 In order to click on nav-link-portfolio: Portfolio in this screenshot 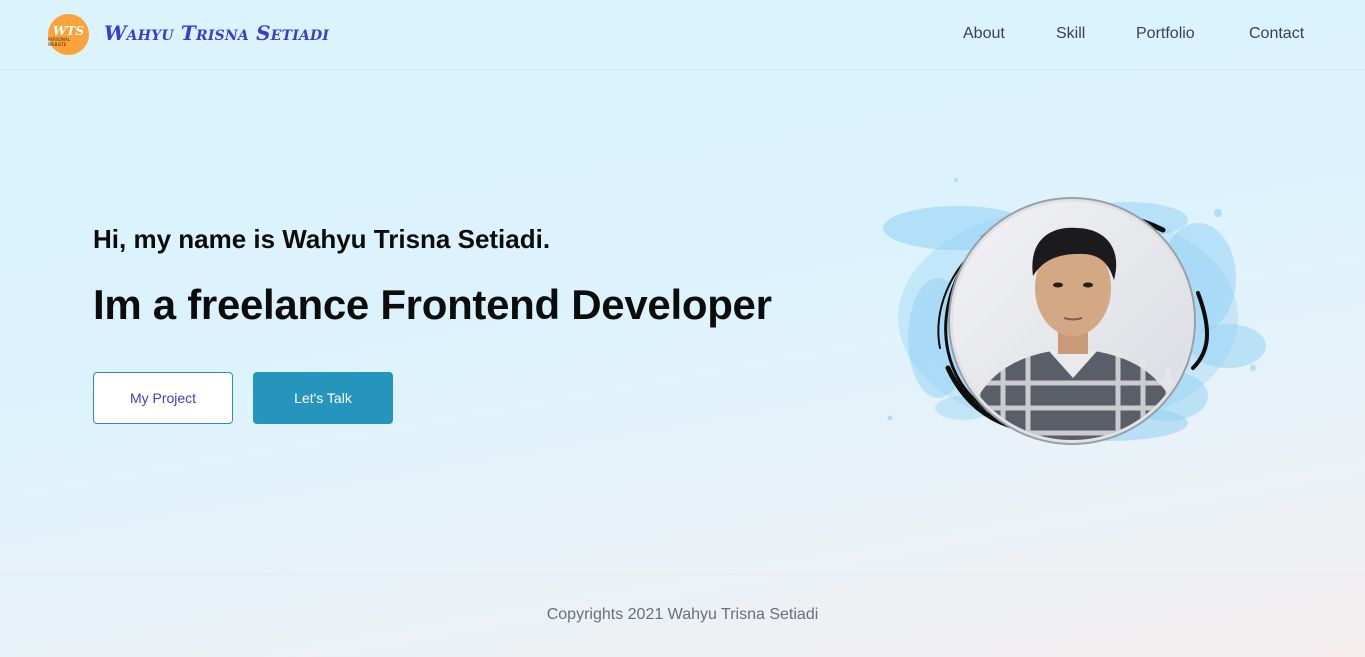, I will do `click(1165, 34)`.